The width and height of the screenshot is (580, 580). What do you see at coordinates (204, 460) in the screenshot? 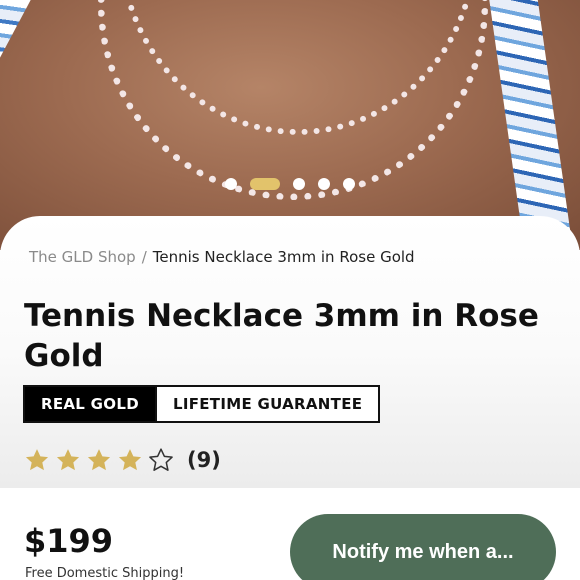
I see `review-count: (9)` at bounding box center [204, 460].